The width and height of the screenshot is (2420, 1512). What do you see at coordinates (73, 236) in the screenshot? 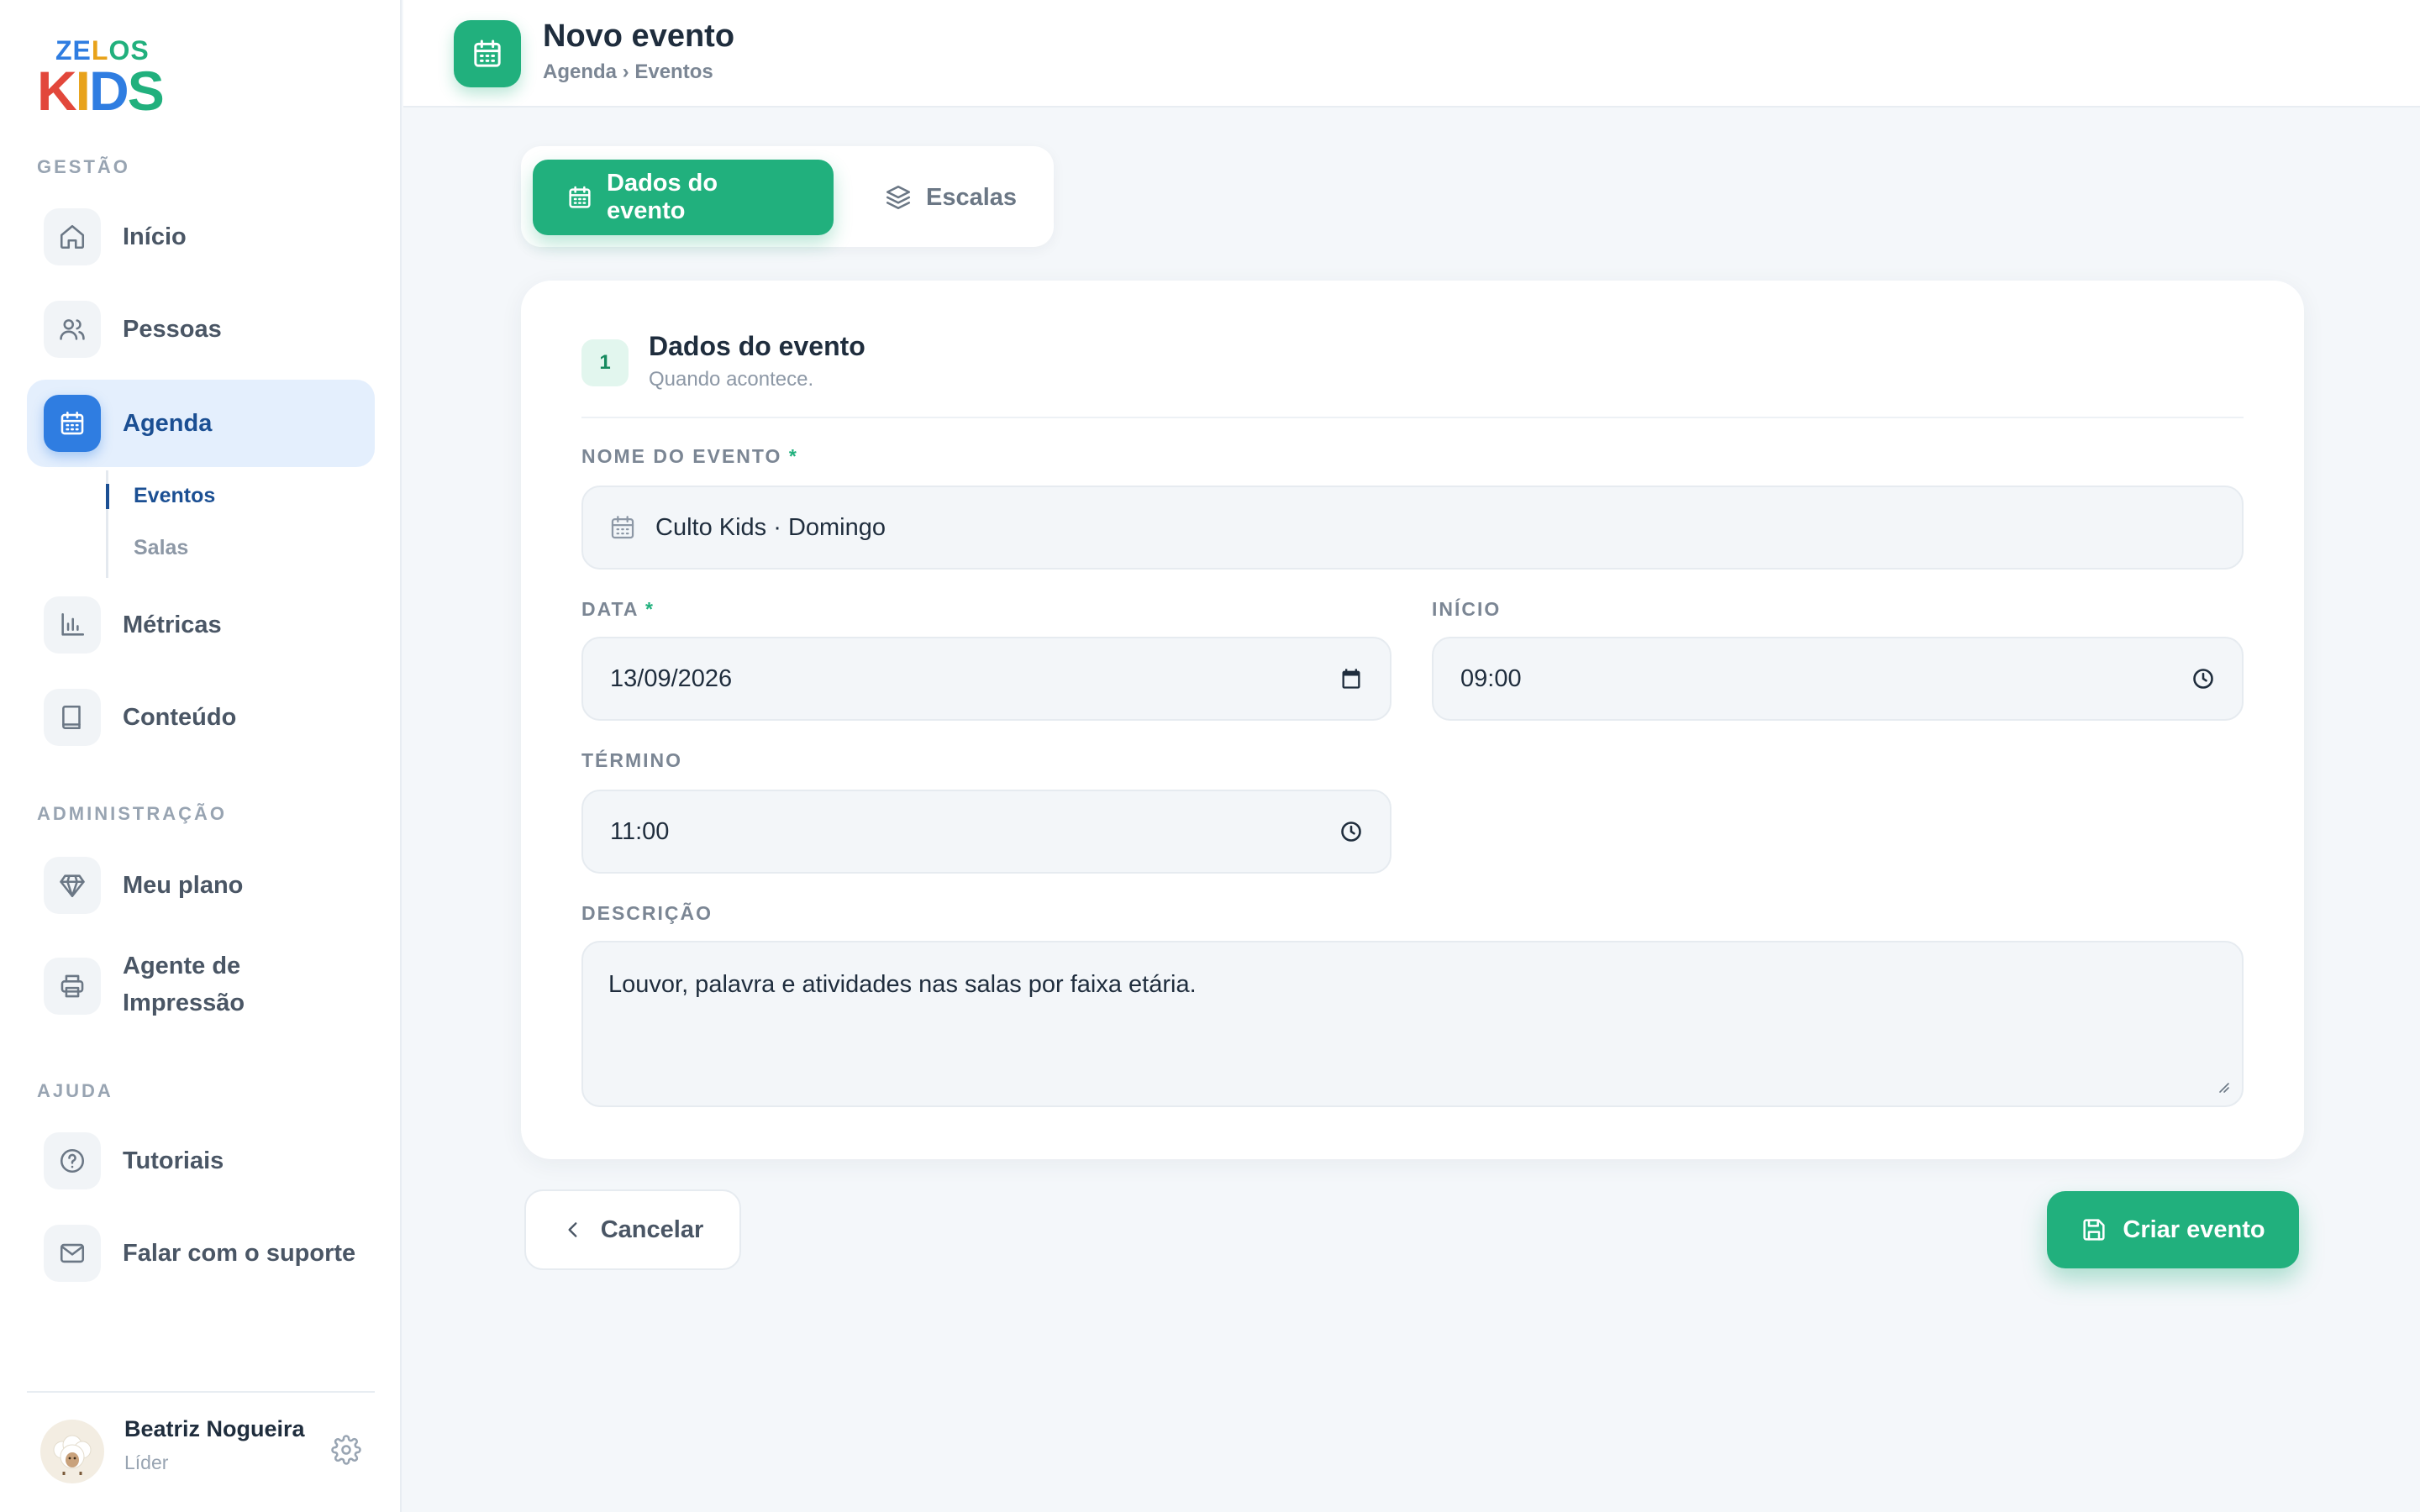
I see `home-icon` at bounding box center [73, 236].